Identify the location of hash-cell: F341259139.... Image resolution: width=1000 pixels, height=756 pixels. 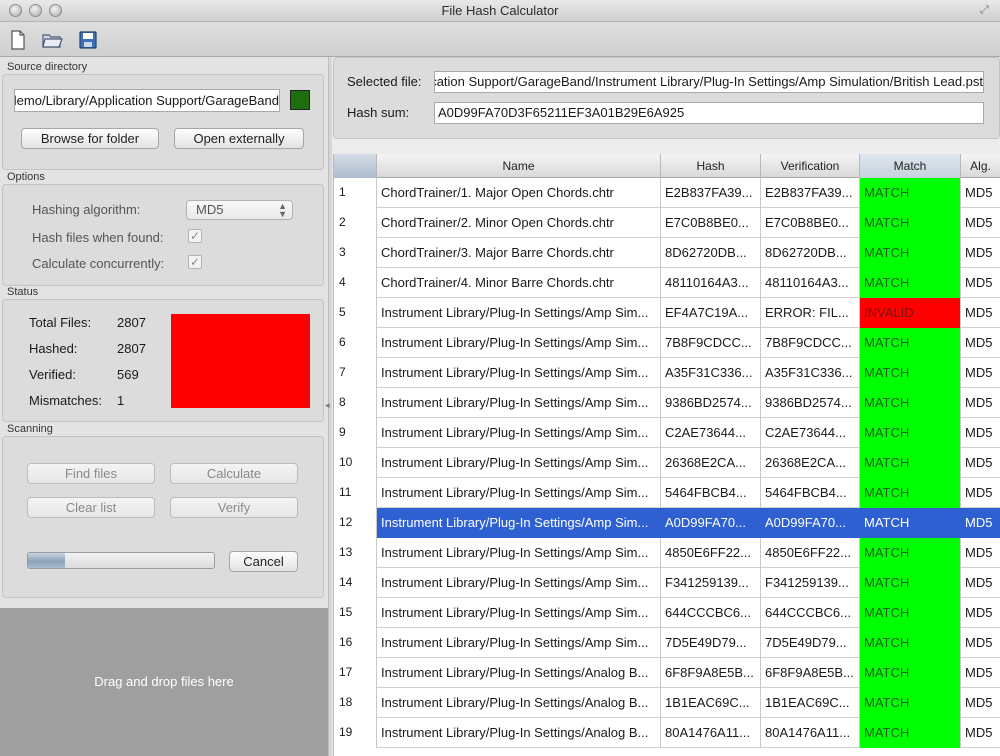
(711, 583).